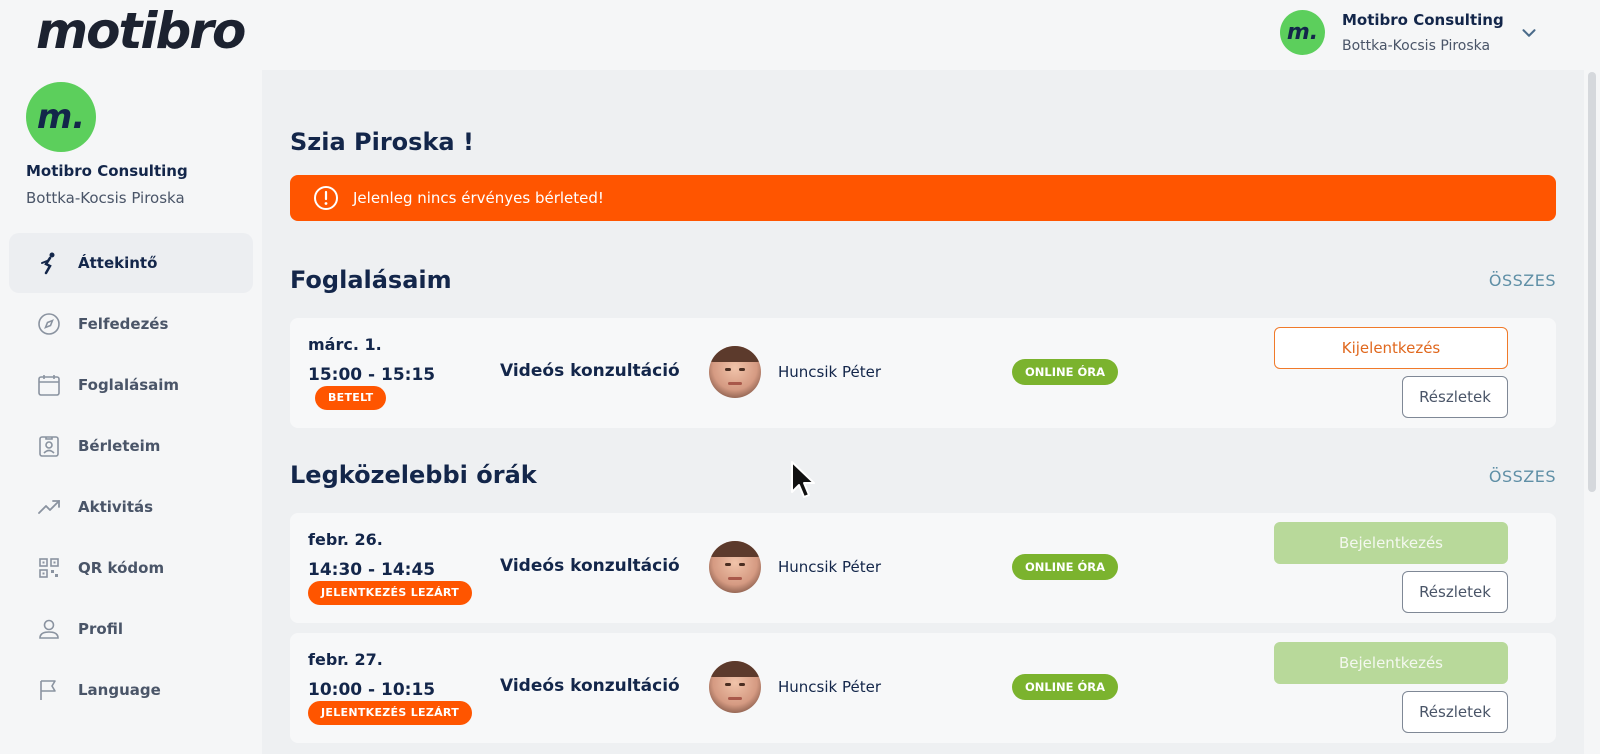 Image resolution: width=1600 pixels, height=754 pixels. Describe the element at coordinates (1302, 32) in the screenshot. I see `company-avatar: m.` at that location.